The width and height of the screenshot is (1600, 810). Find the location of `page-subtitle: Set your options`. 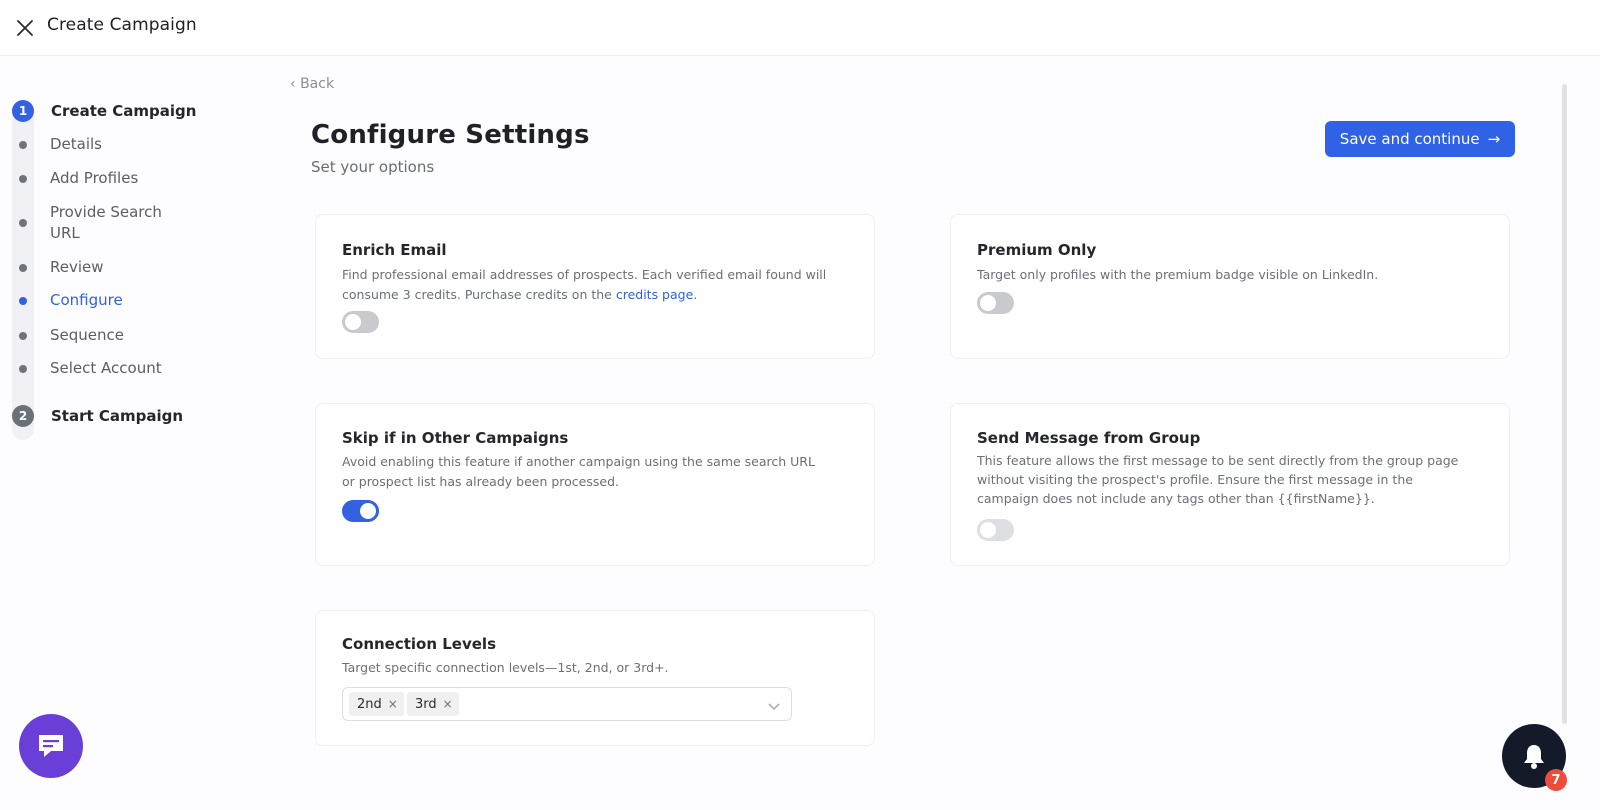

page-subtitle: Set your options is located at coordinates (373, 167).